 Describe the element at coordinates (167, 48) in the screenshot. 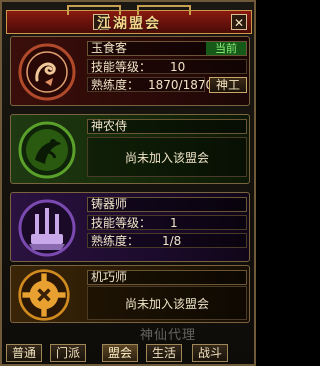

I see `guild-name: 玉食客 当前` at that location.